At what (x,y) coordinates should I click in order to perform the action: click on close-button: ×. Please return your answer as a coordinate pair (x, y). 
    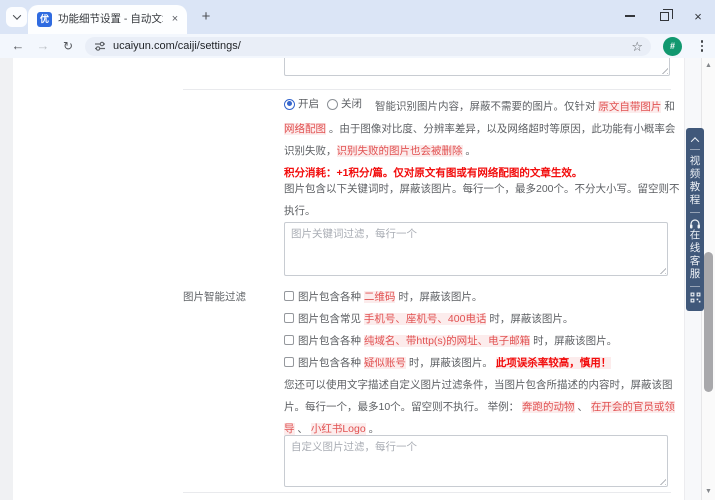
    Looking at the image, I should click on (698, 16).